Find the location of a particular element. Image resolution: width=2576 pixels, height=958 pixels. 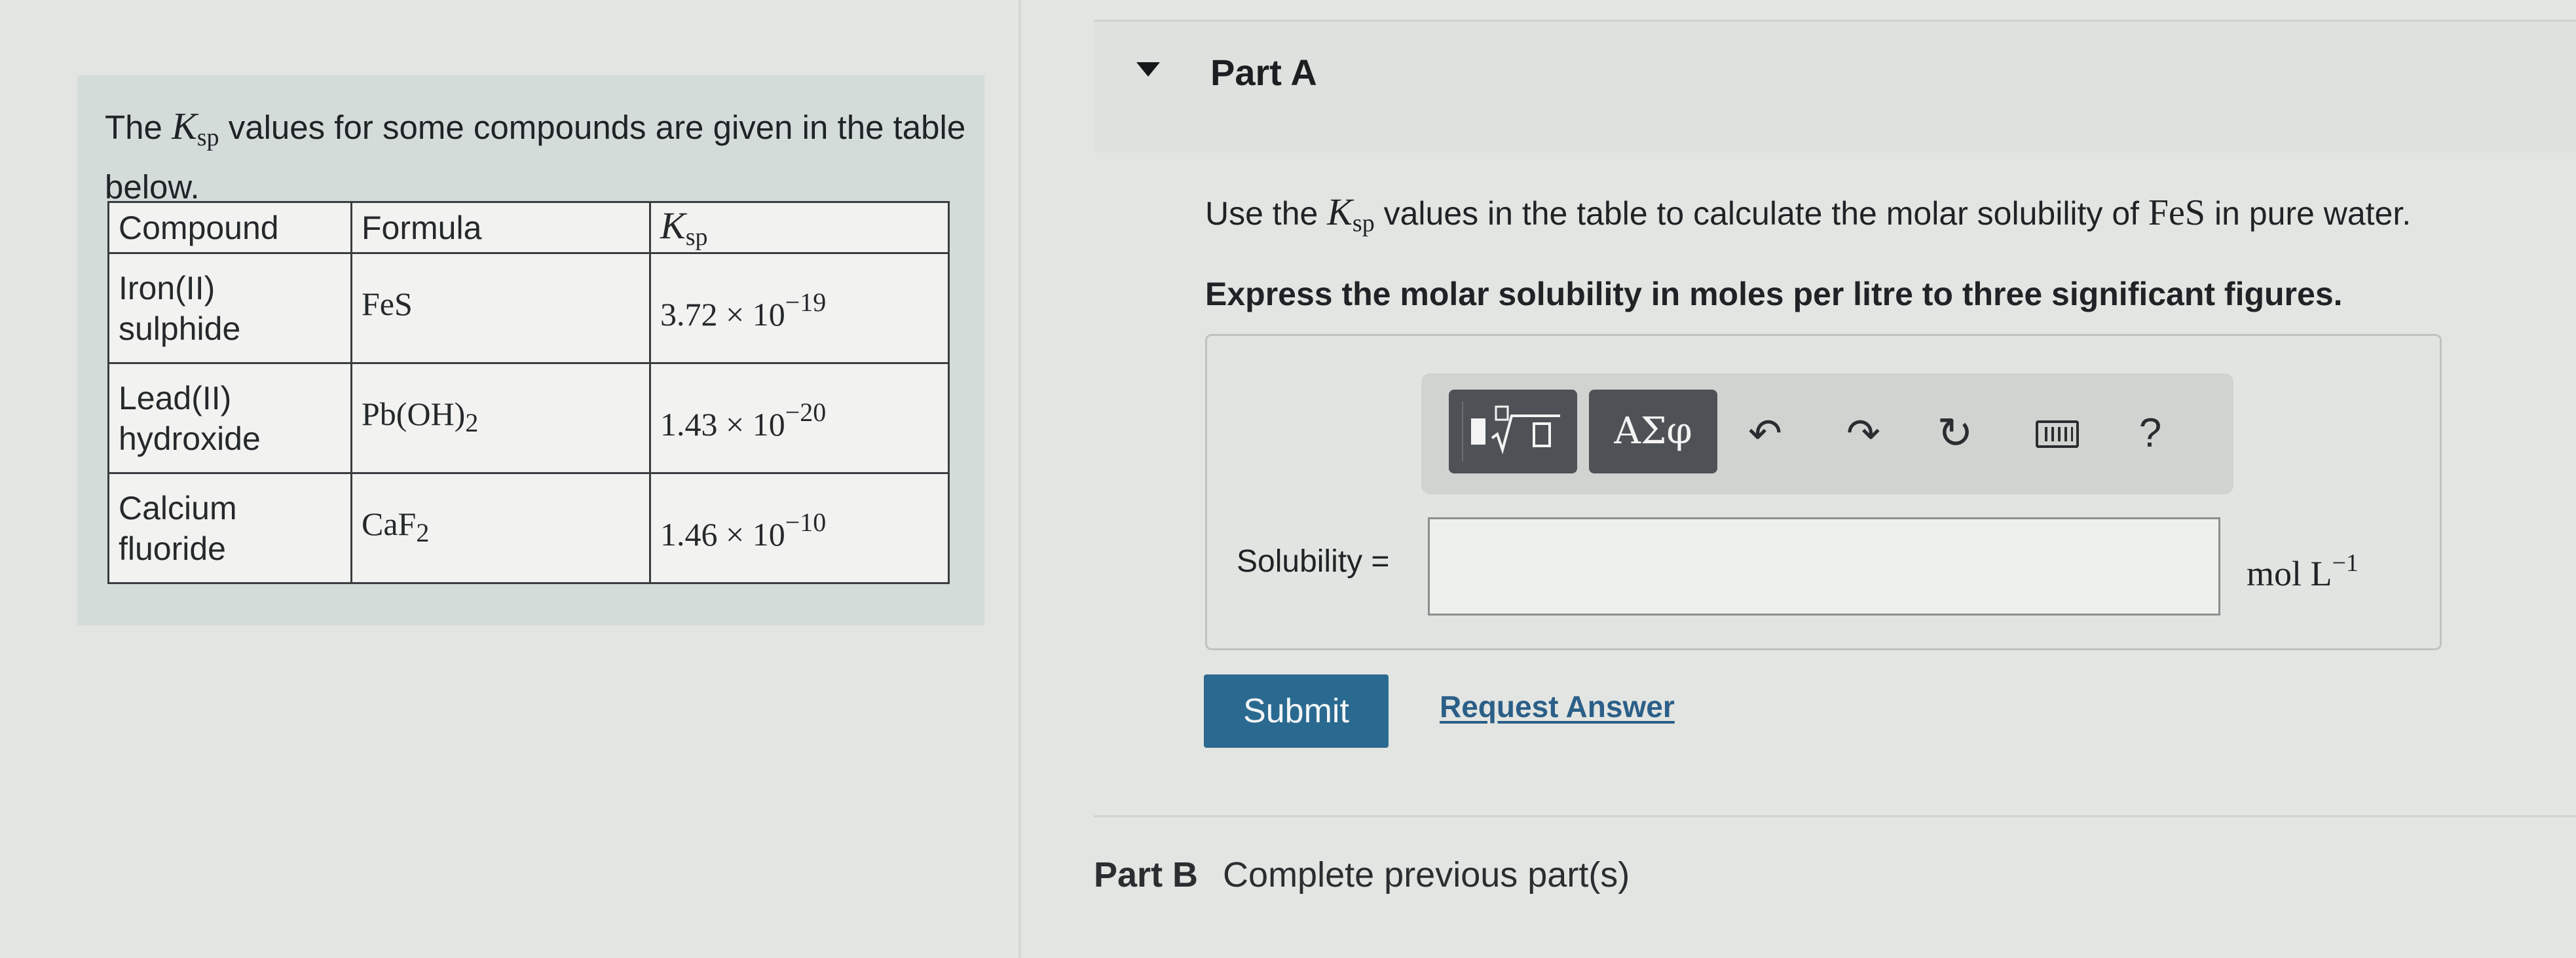

intro-before: The is located at coordinates (138, 128).